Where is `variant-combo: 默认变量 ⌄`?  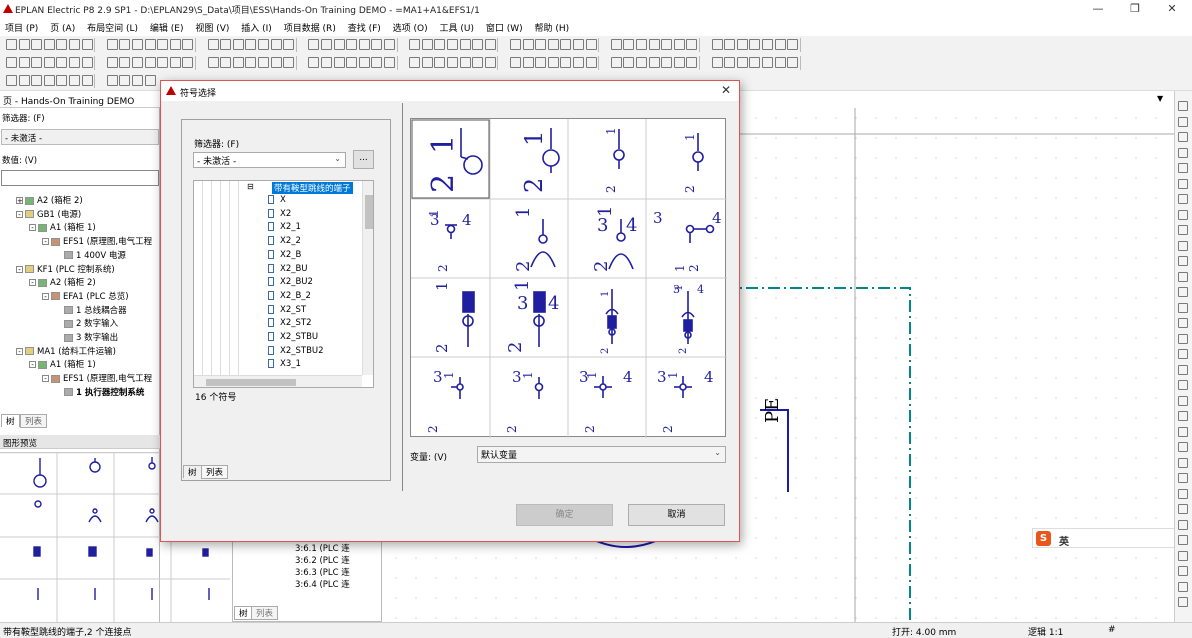 variant-combo: 默认变量 ⌄ is located at coordinates (601, 454).